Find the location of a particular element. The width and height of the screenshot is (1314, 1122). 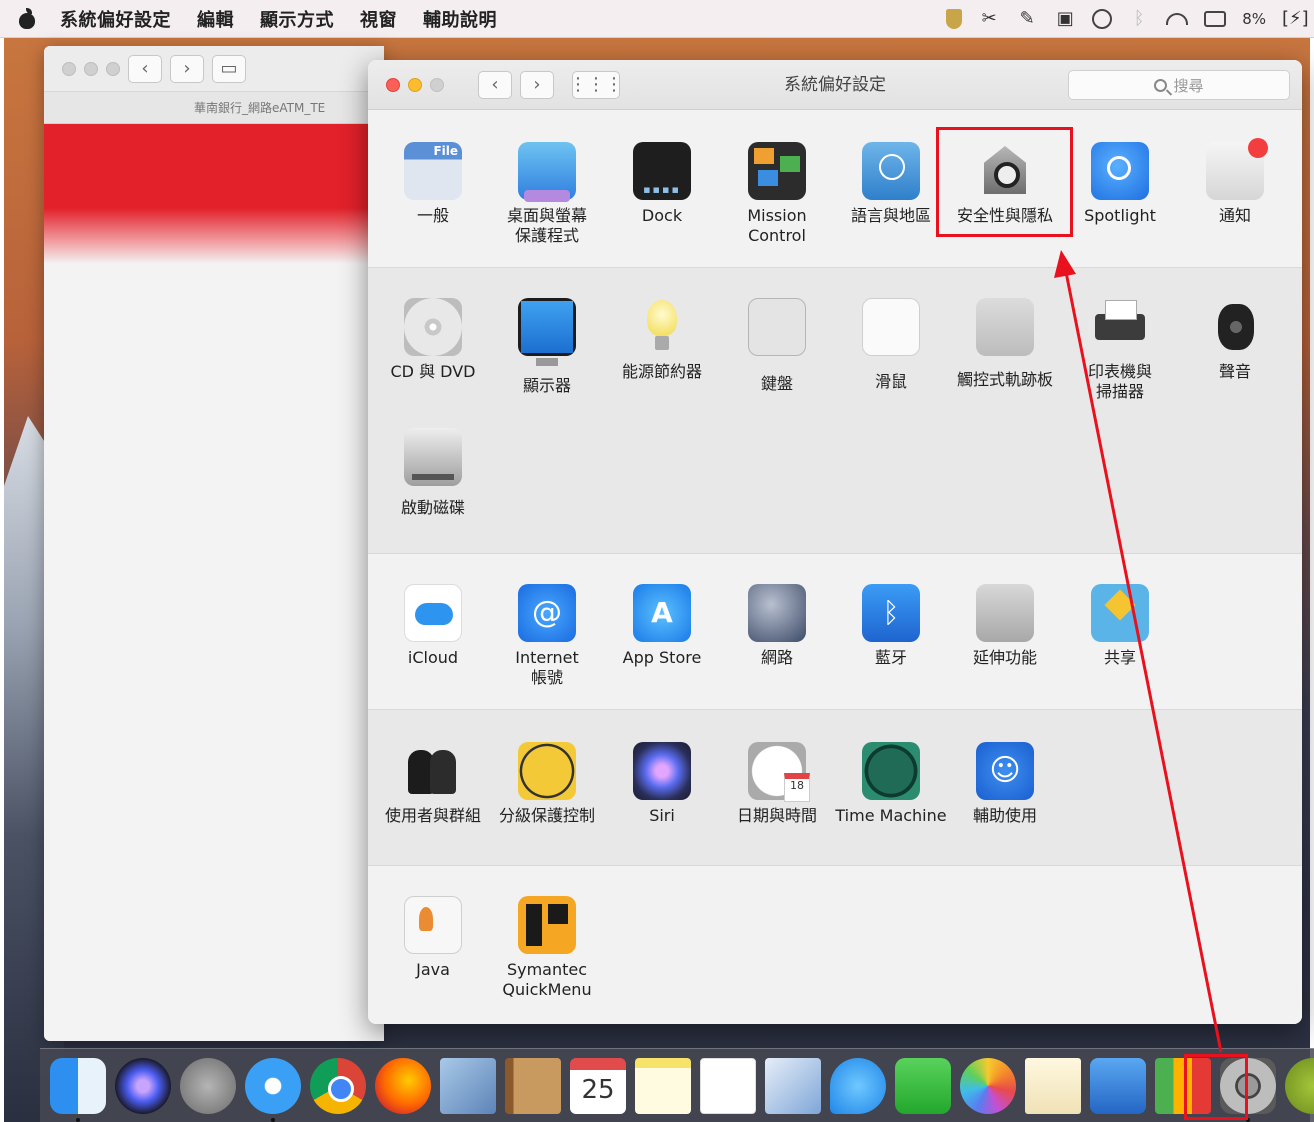

battery-percent: 8% is located at coordinates (1254, 19).